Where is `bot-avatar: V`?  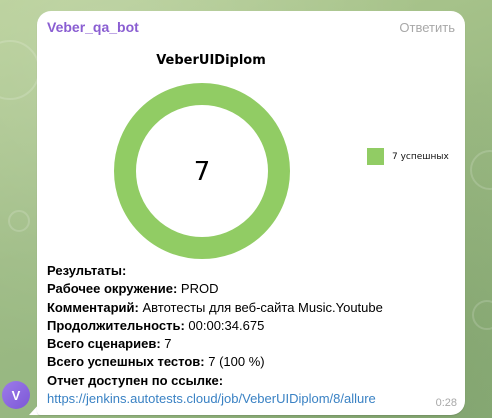
bot-avatar: V is located at coordinates (16, 395).